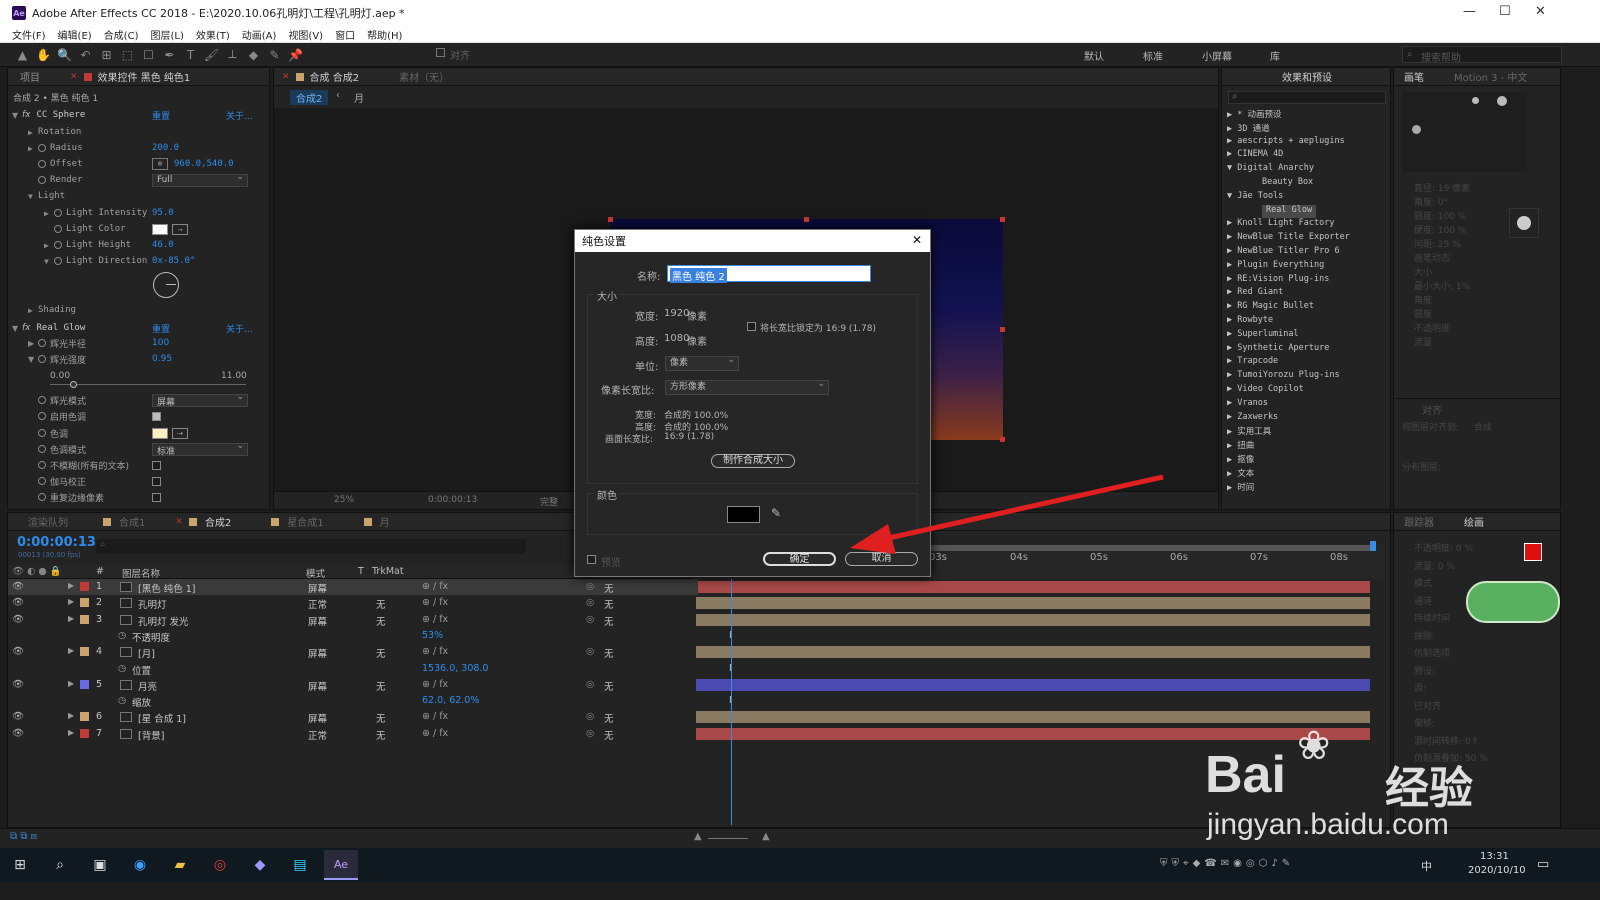 This screenshot has width=1600, height=900. Describe the element at coordinates (166, 34) in the screenshot. I see `menu-layer: 图层(L)` at that location.